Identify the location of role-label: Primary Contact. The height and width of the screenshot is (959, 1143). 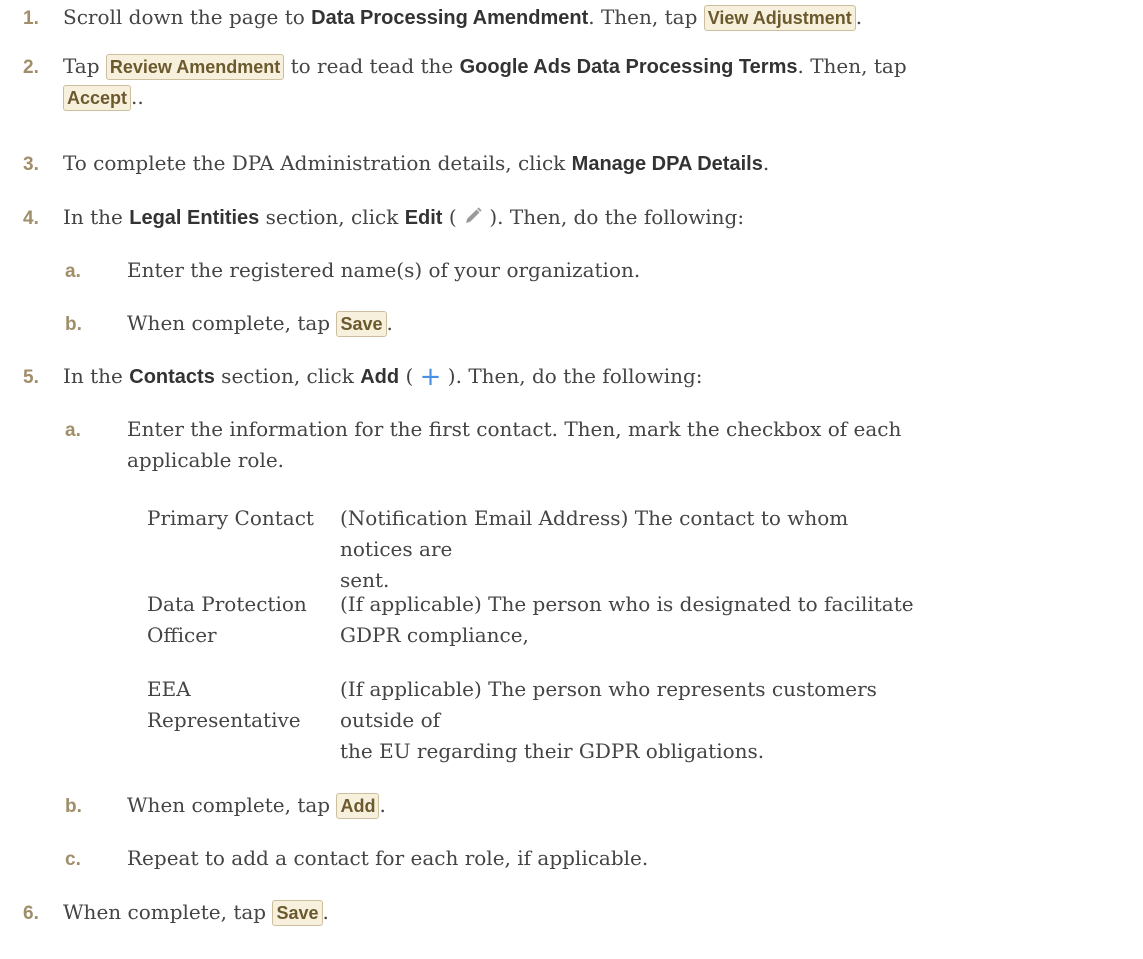
(230, 518).